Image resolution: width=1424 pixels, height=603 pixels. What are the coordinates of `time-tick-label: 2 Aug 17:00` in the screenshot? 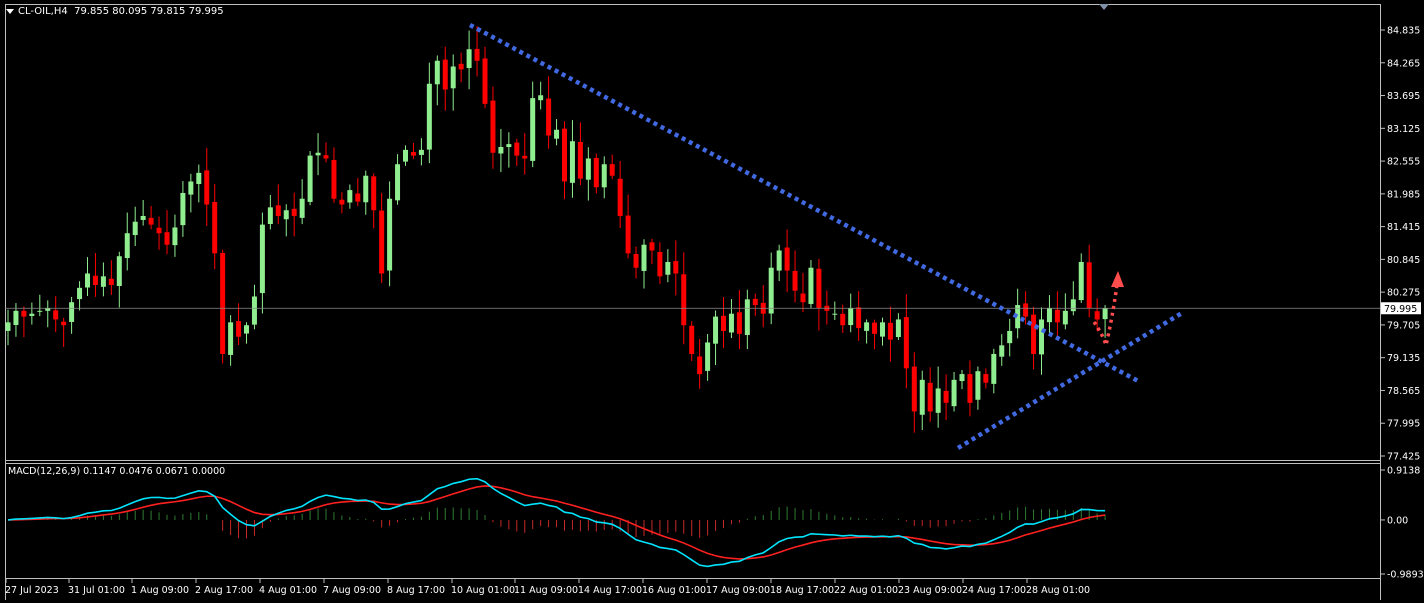 It's located at (224, 590).